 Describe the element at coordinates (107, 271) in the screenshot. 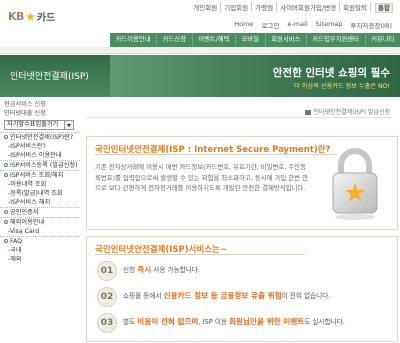

I see `step-number-badge: 01` at that location.